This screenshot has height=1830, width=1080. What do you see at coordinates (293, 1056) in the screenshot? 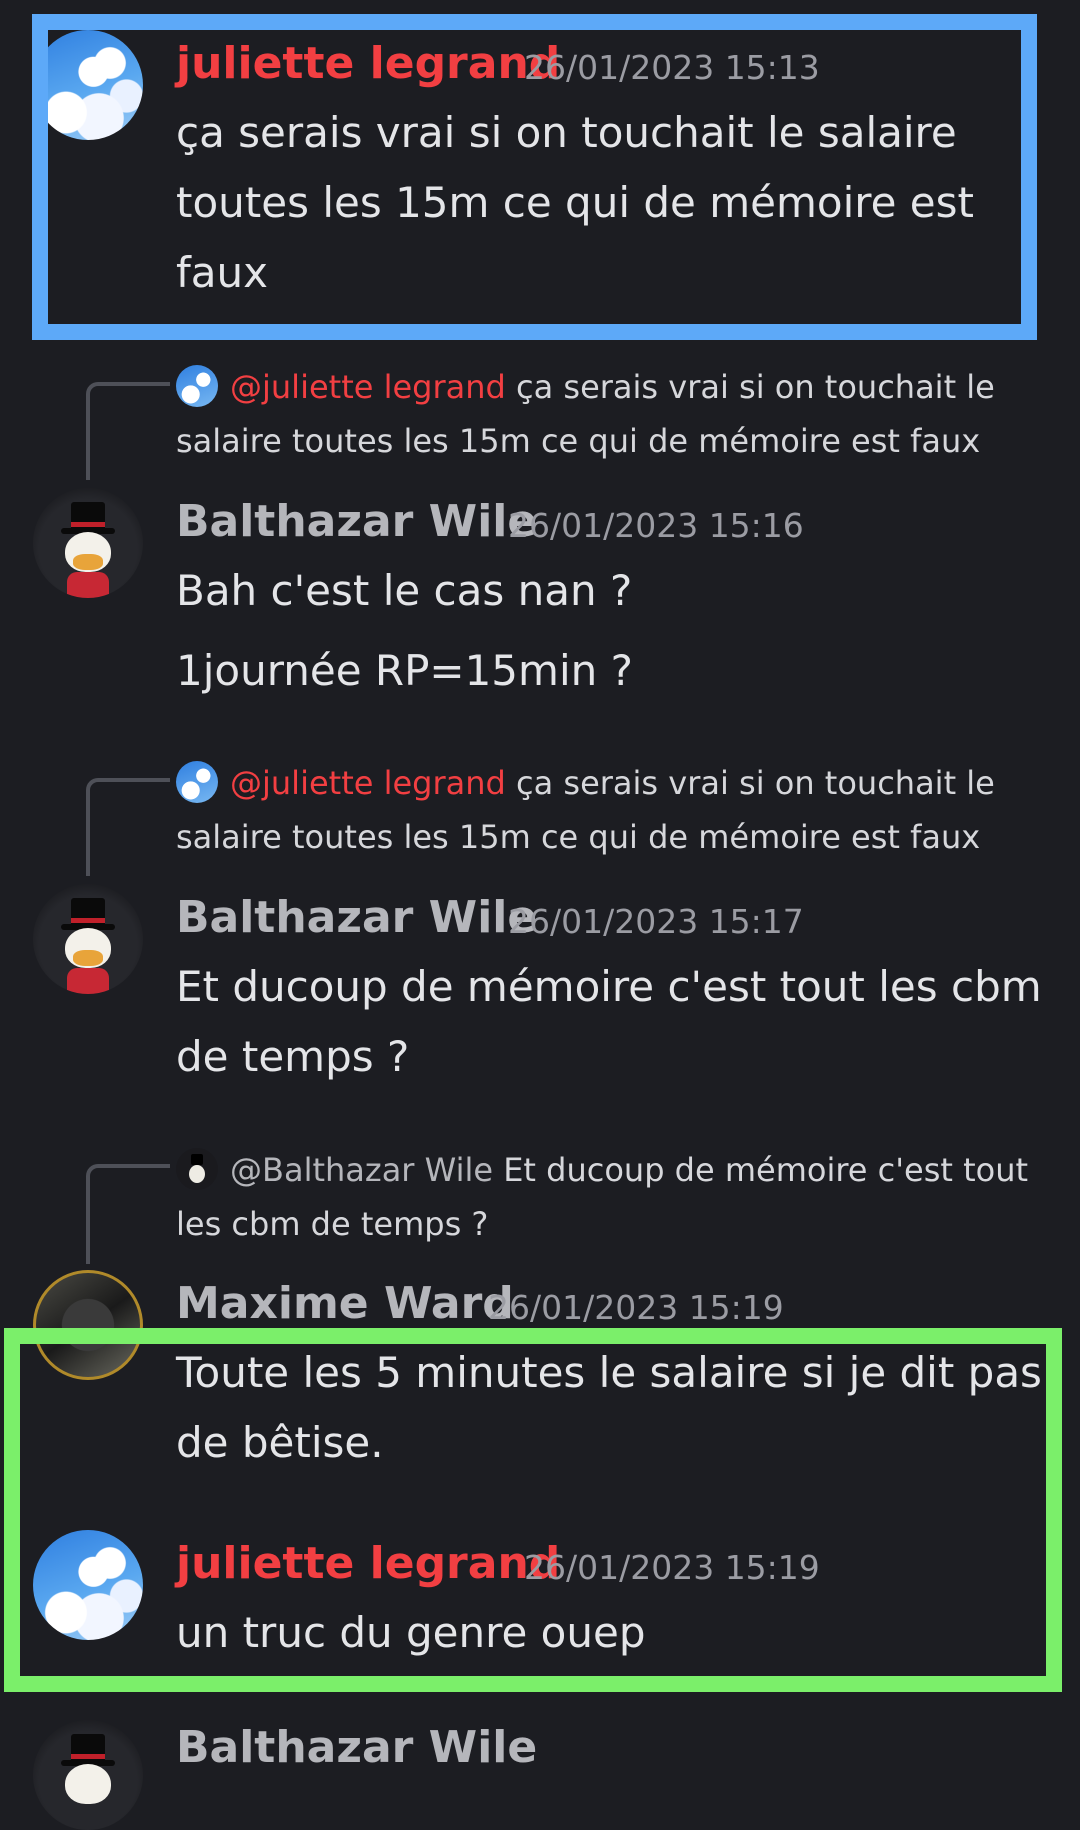
I see `message-line: de temps ?` at bounding box center [293, 1056].